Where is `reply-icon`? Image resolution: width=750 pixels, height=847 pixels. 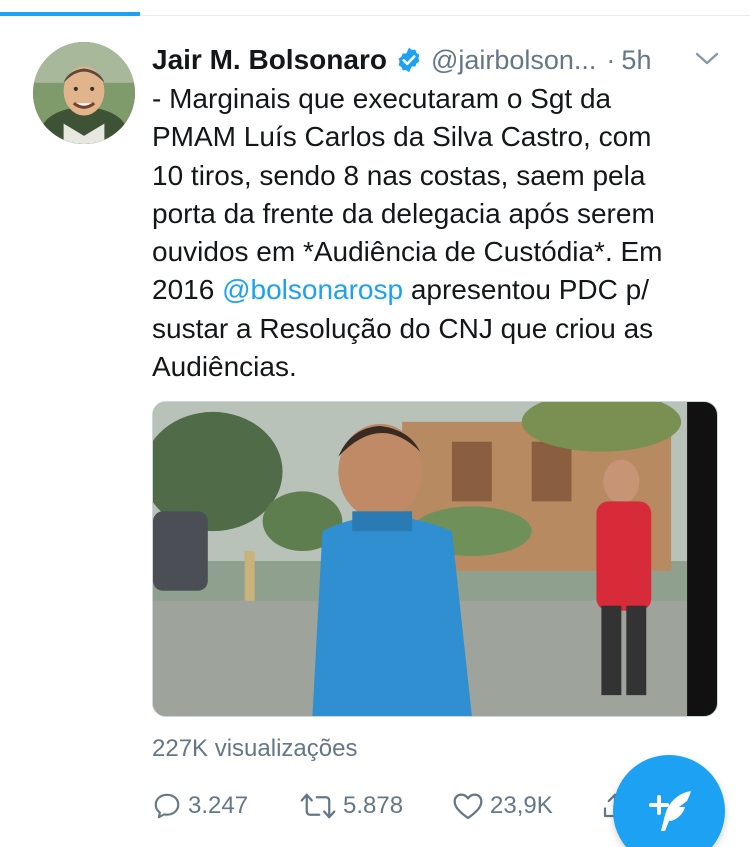 reply-icon is located at coordinates (167, 806).